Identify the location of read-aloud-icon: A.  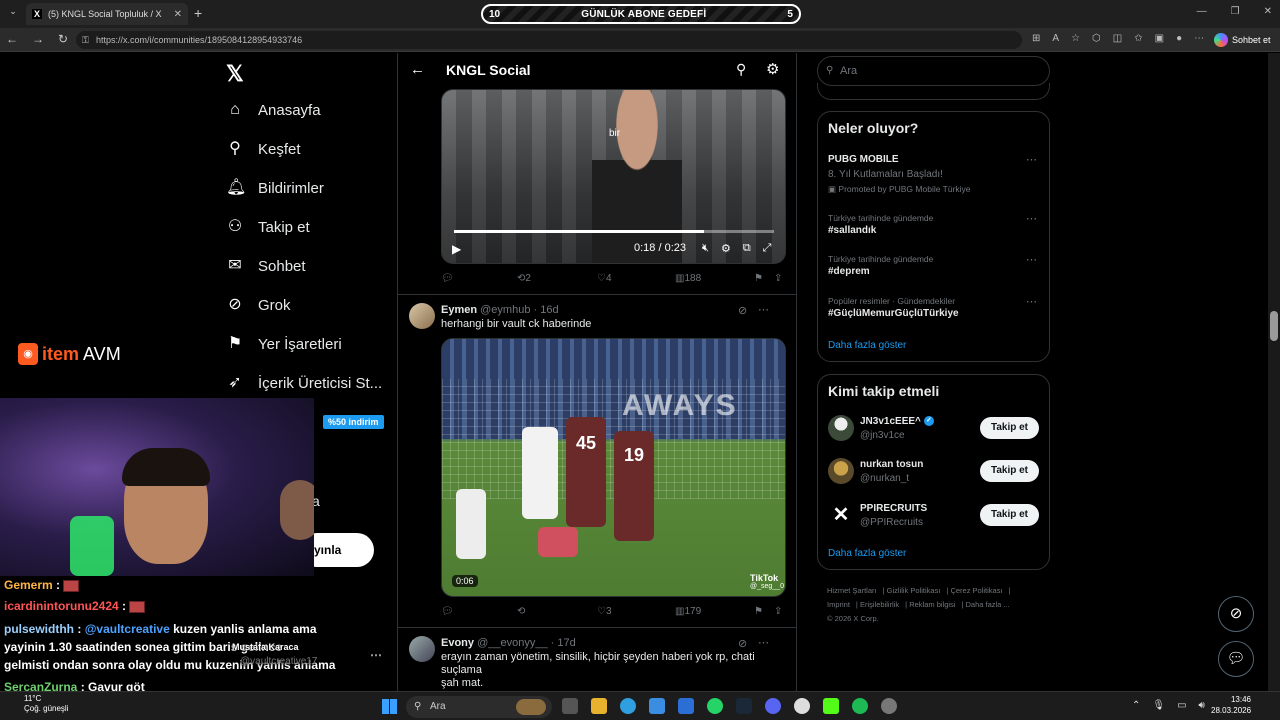
(1055, 38).